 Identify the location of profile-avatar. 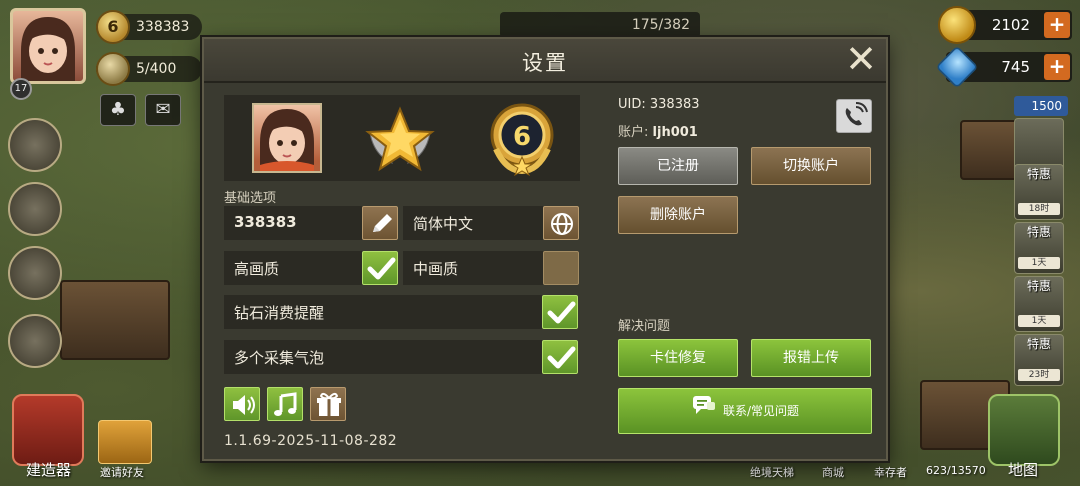
(287, 138).